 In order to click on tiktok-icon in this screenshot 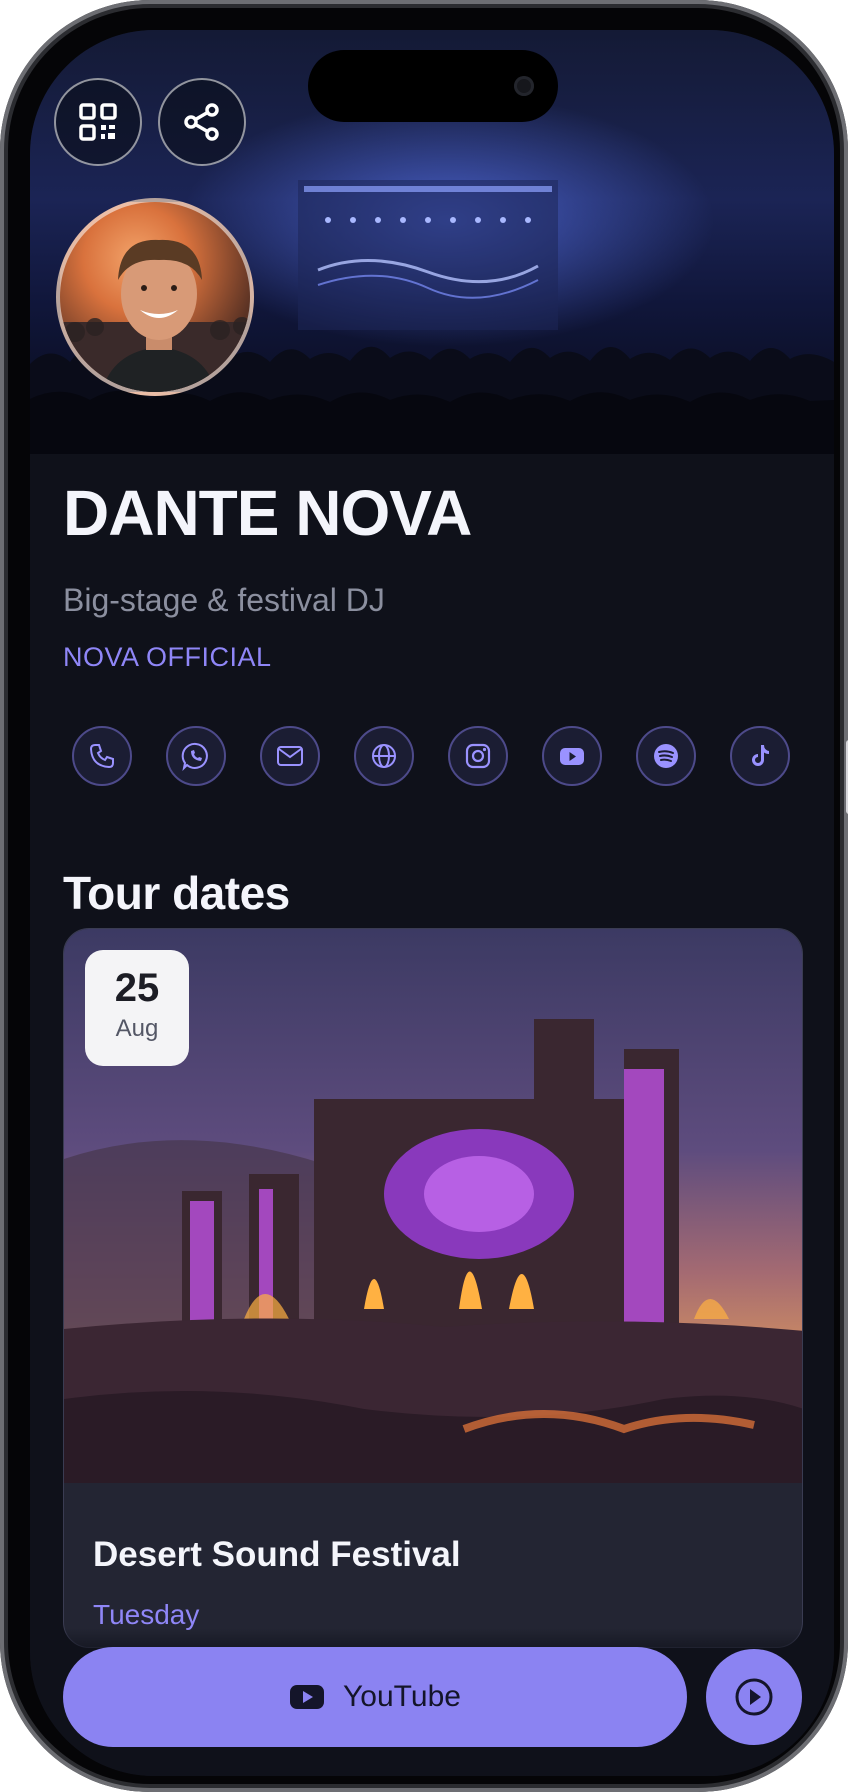, I will do `click(760, 755)`.